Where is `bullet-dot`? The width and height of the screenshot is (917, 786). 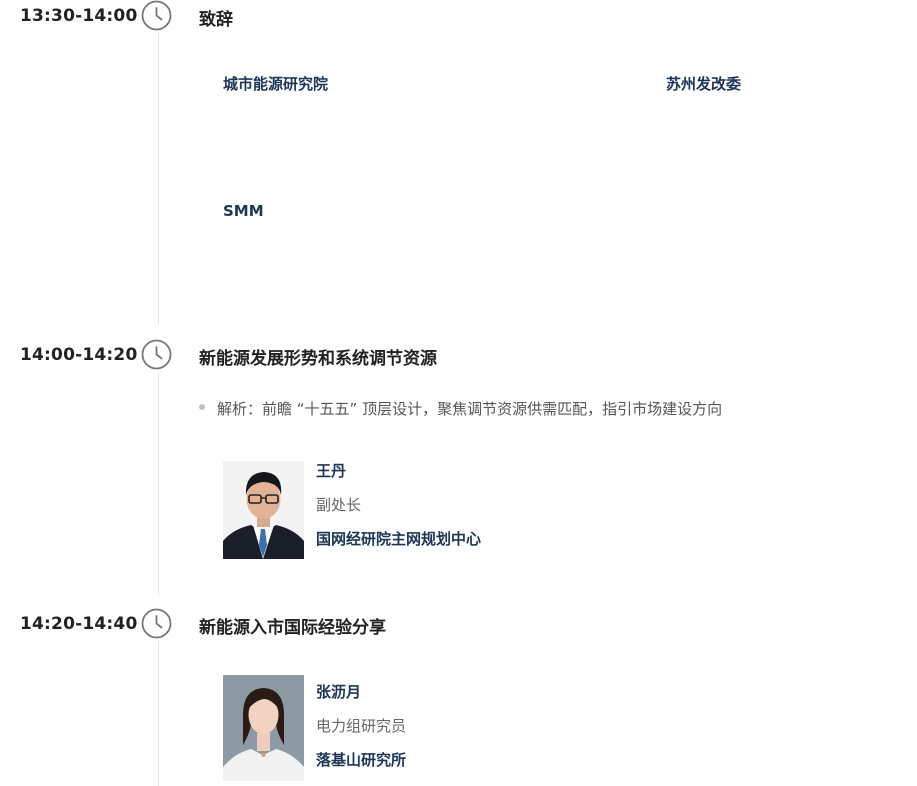
bullet-dot is located at coordinates (202, 407).